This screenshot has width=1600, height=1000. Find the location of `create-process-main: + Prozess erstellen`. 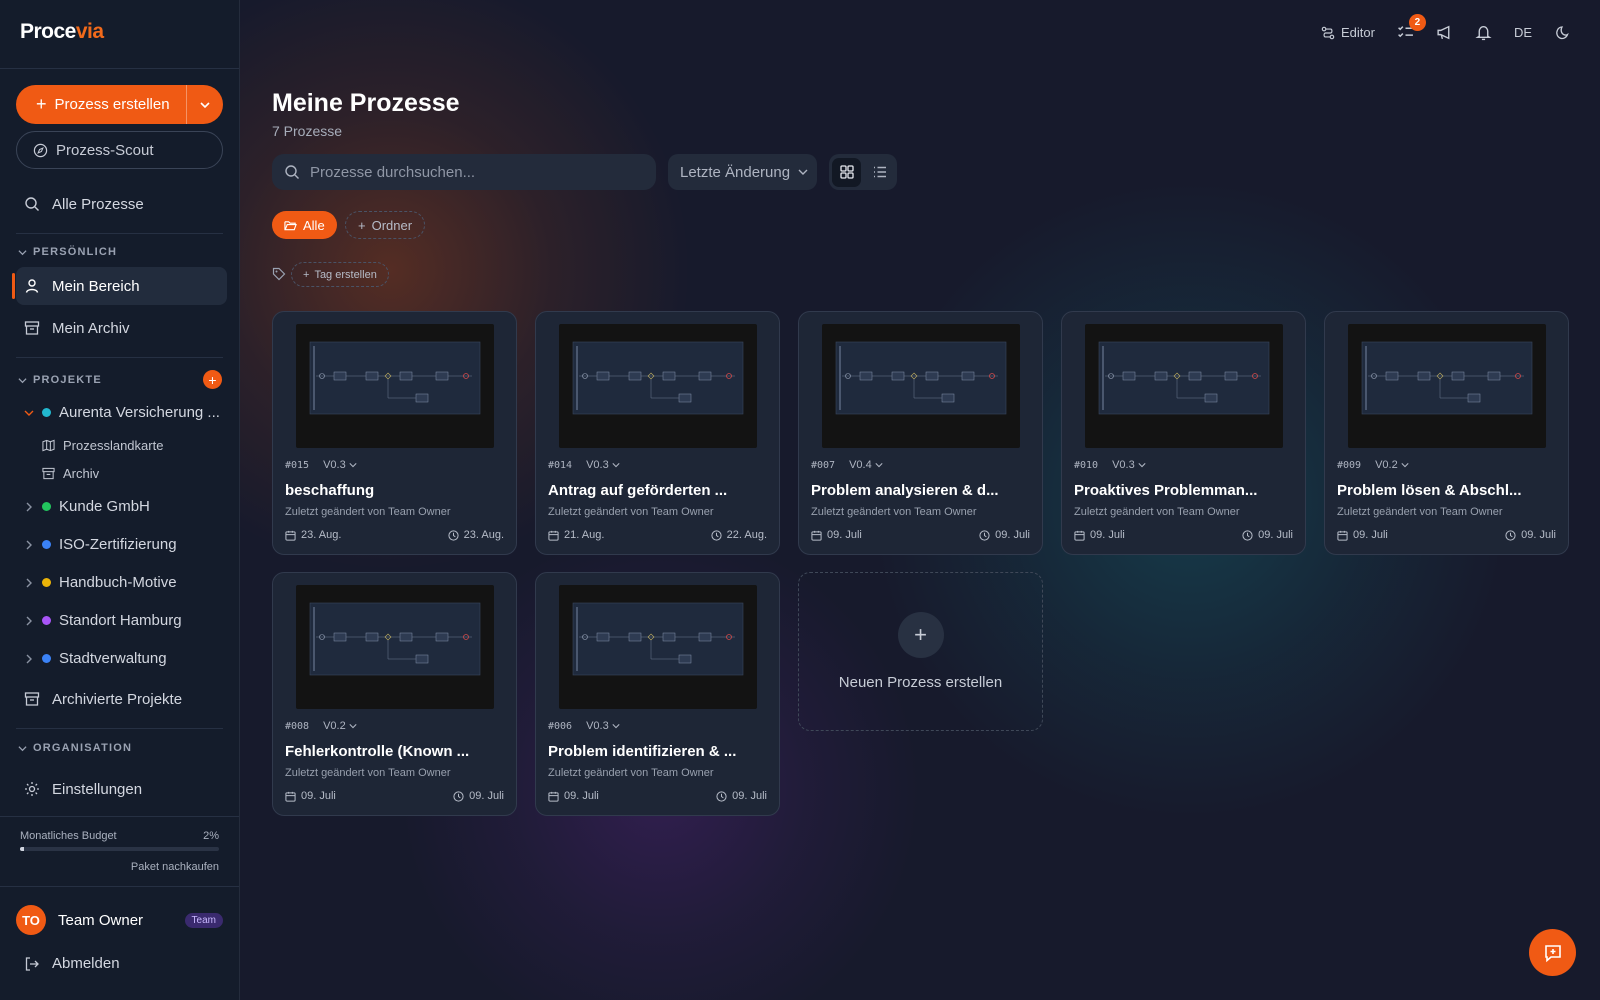

create-process-main: + Prozess erstellen is located at coordinates (101, 104).